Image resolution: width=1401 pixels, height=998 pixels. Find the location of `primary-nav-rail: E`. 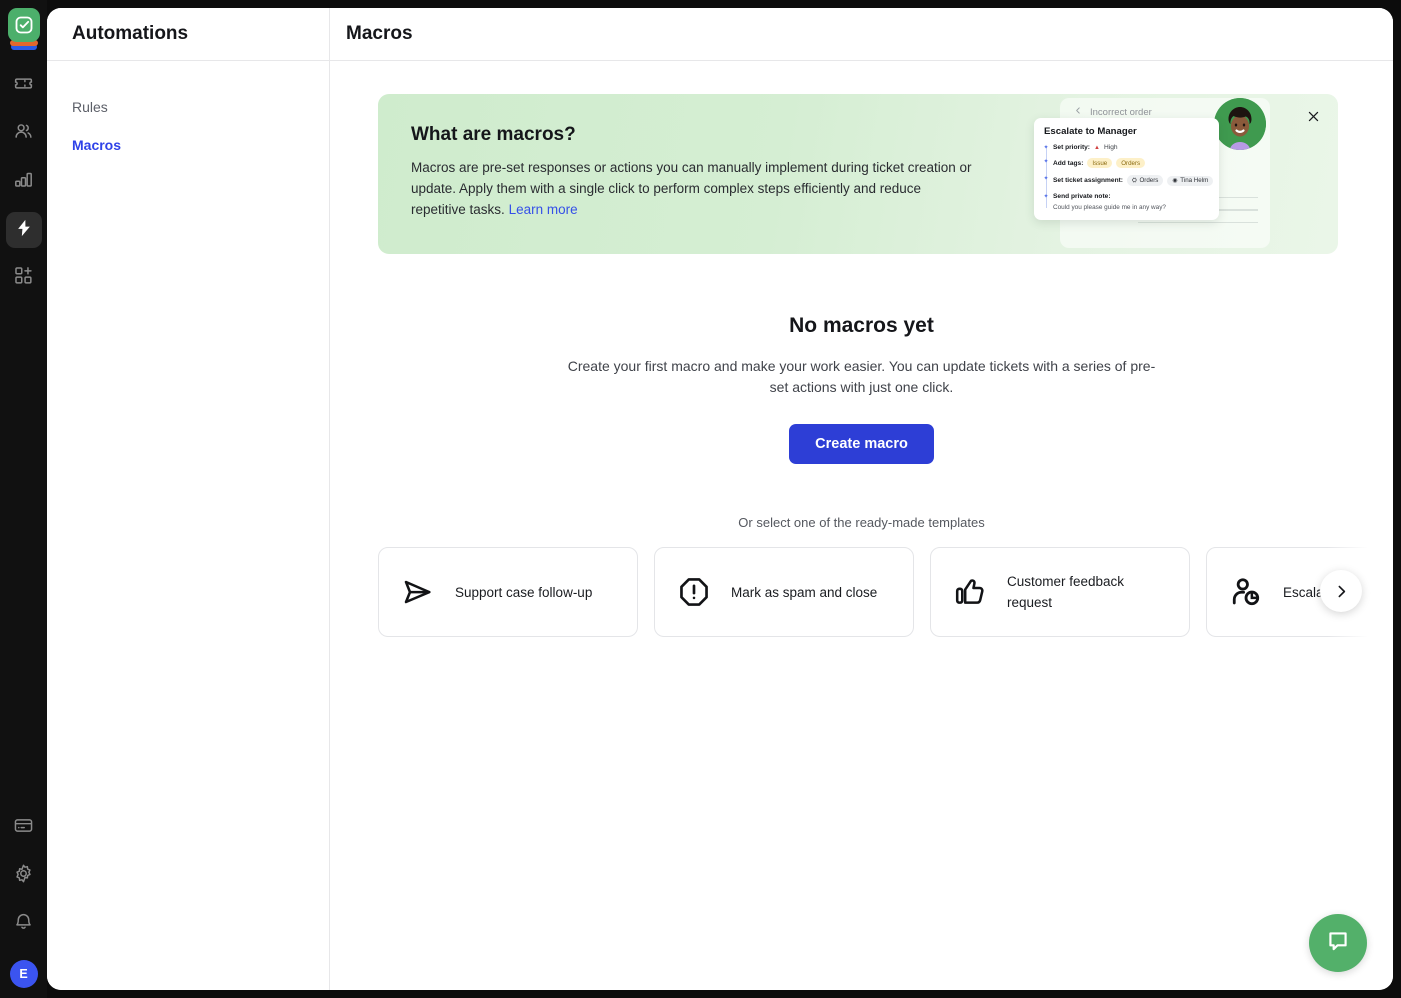

primary-nav-rail: E is located at coordinates (23, 499).